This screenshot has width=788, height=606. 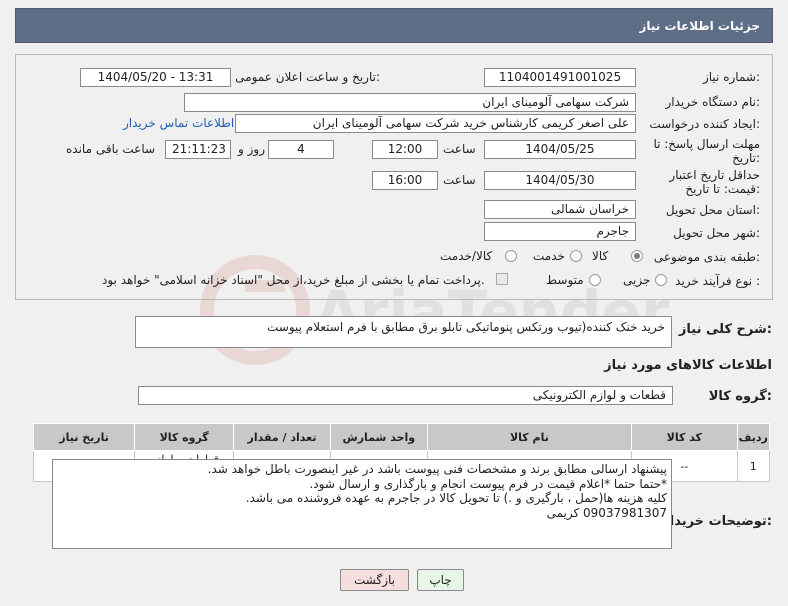 What do you see at coordinates (502, 279) in the screenshot?
I see `treasury-payment-checkbox` at bounding box center [502, 279].